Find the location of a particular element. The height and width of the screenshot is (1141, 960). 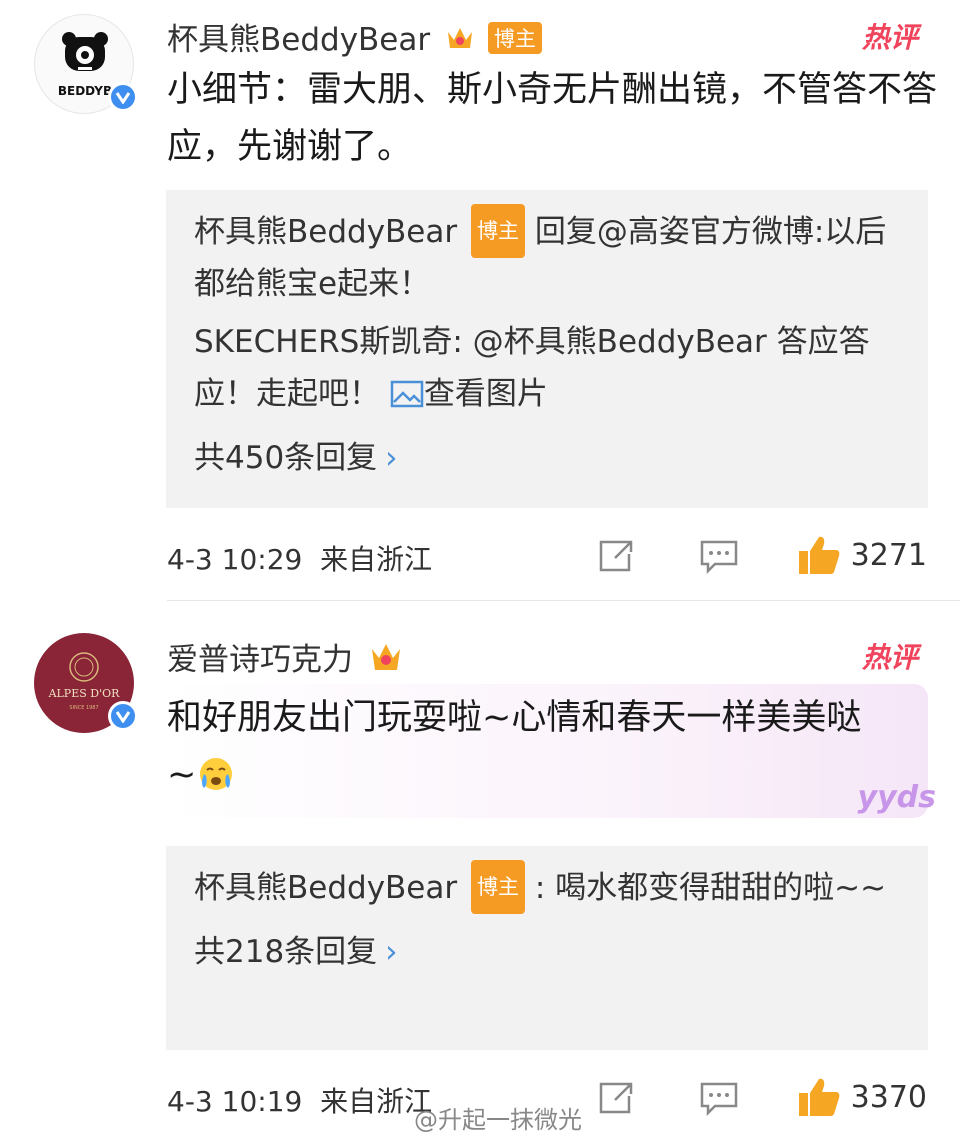

avatar: BEDDYB is located at coordinates (86, 64).